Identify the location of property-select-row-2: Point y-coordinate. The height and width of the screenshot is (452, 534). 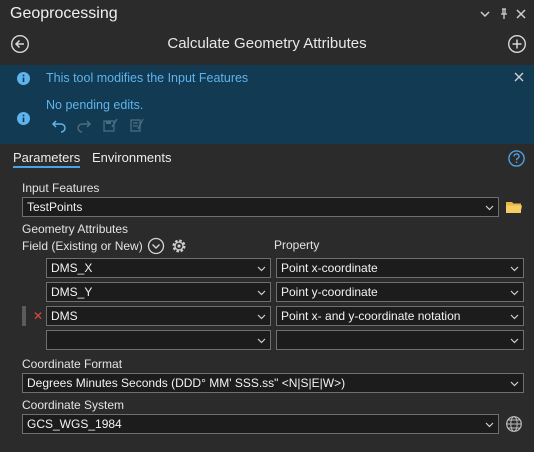
(400, 292).